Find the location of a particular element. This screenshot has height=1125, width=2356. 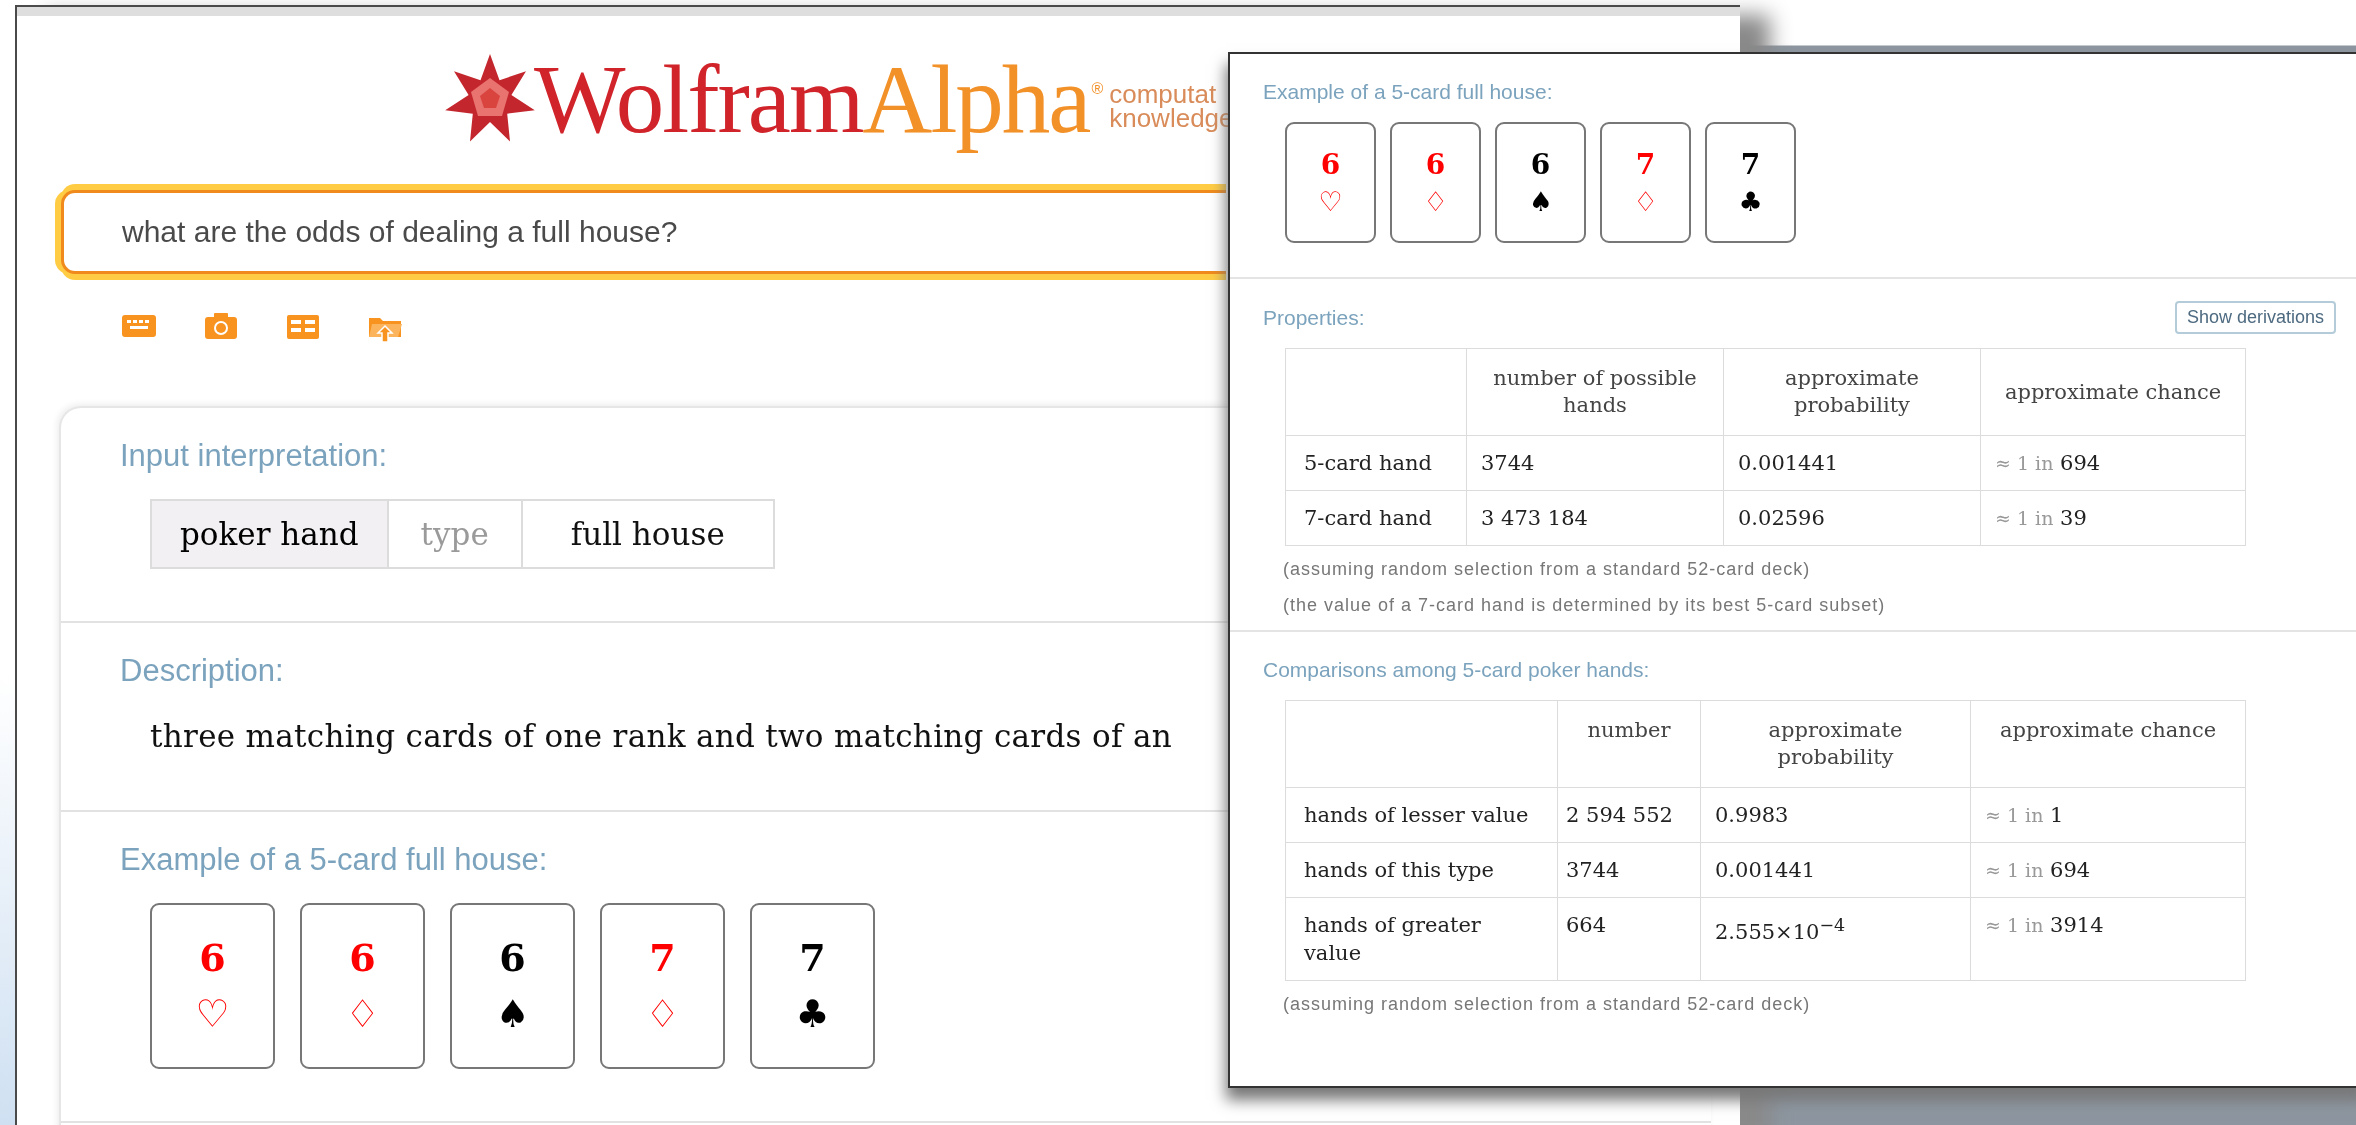

interpretation-chip: poker hand is located at coordinates (269, 534).